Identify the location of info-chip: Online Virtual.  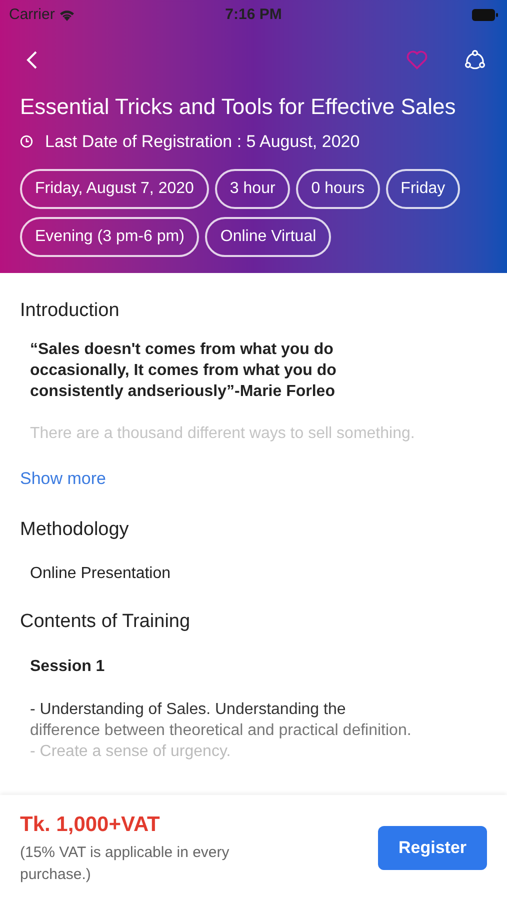
(268, 236).